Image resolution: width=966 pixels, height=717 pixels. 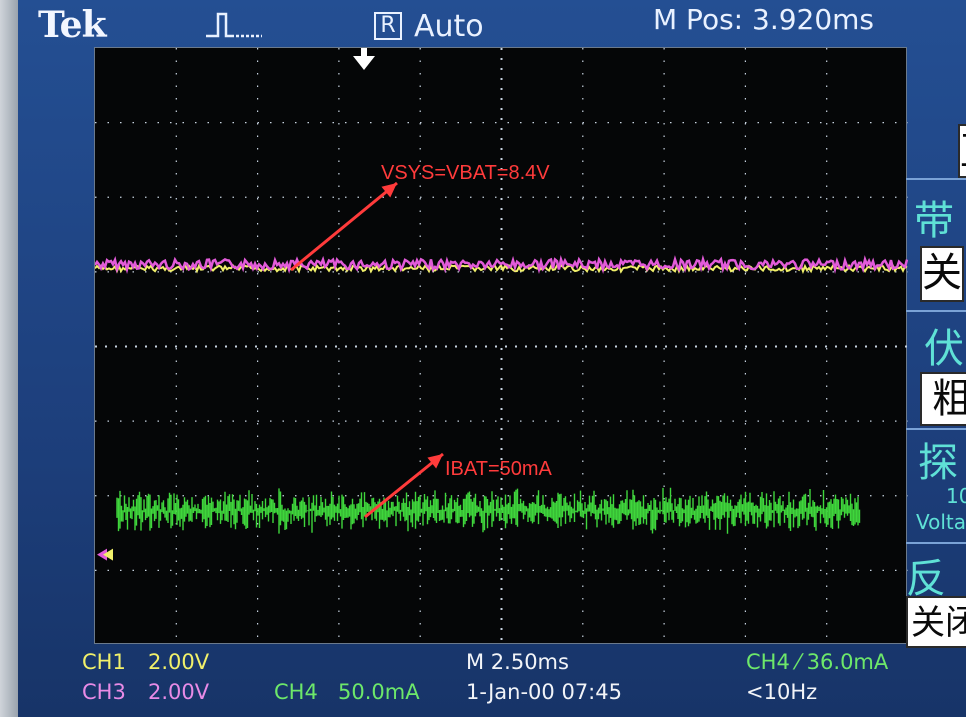 I want to click on ch3-label: CH3, so click(x=104, y=692).